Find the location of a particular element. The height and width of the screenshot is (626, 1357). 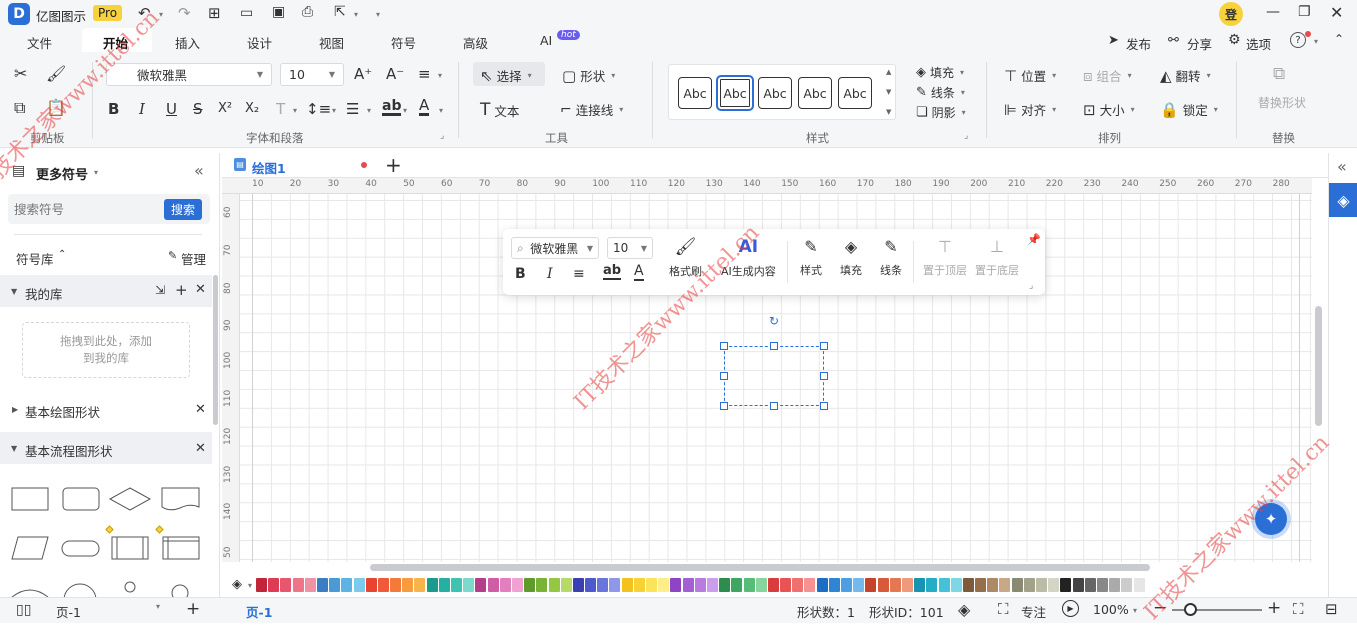

float-font-family-select: ⌕ 微软雅黑 ▼ is located at coordinates (555, 248).